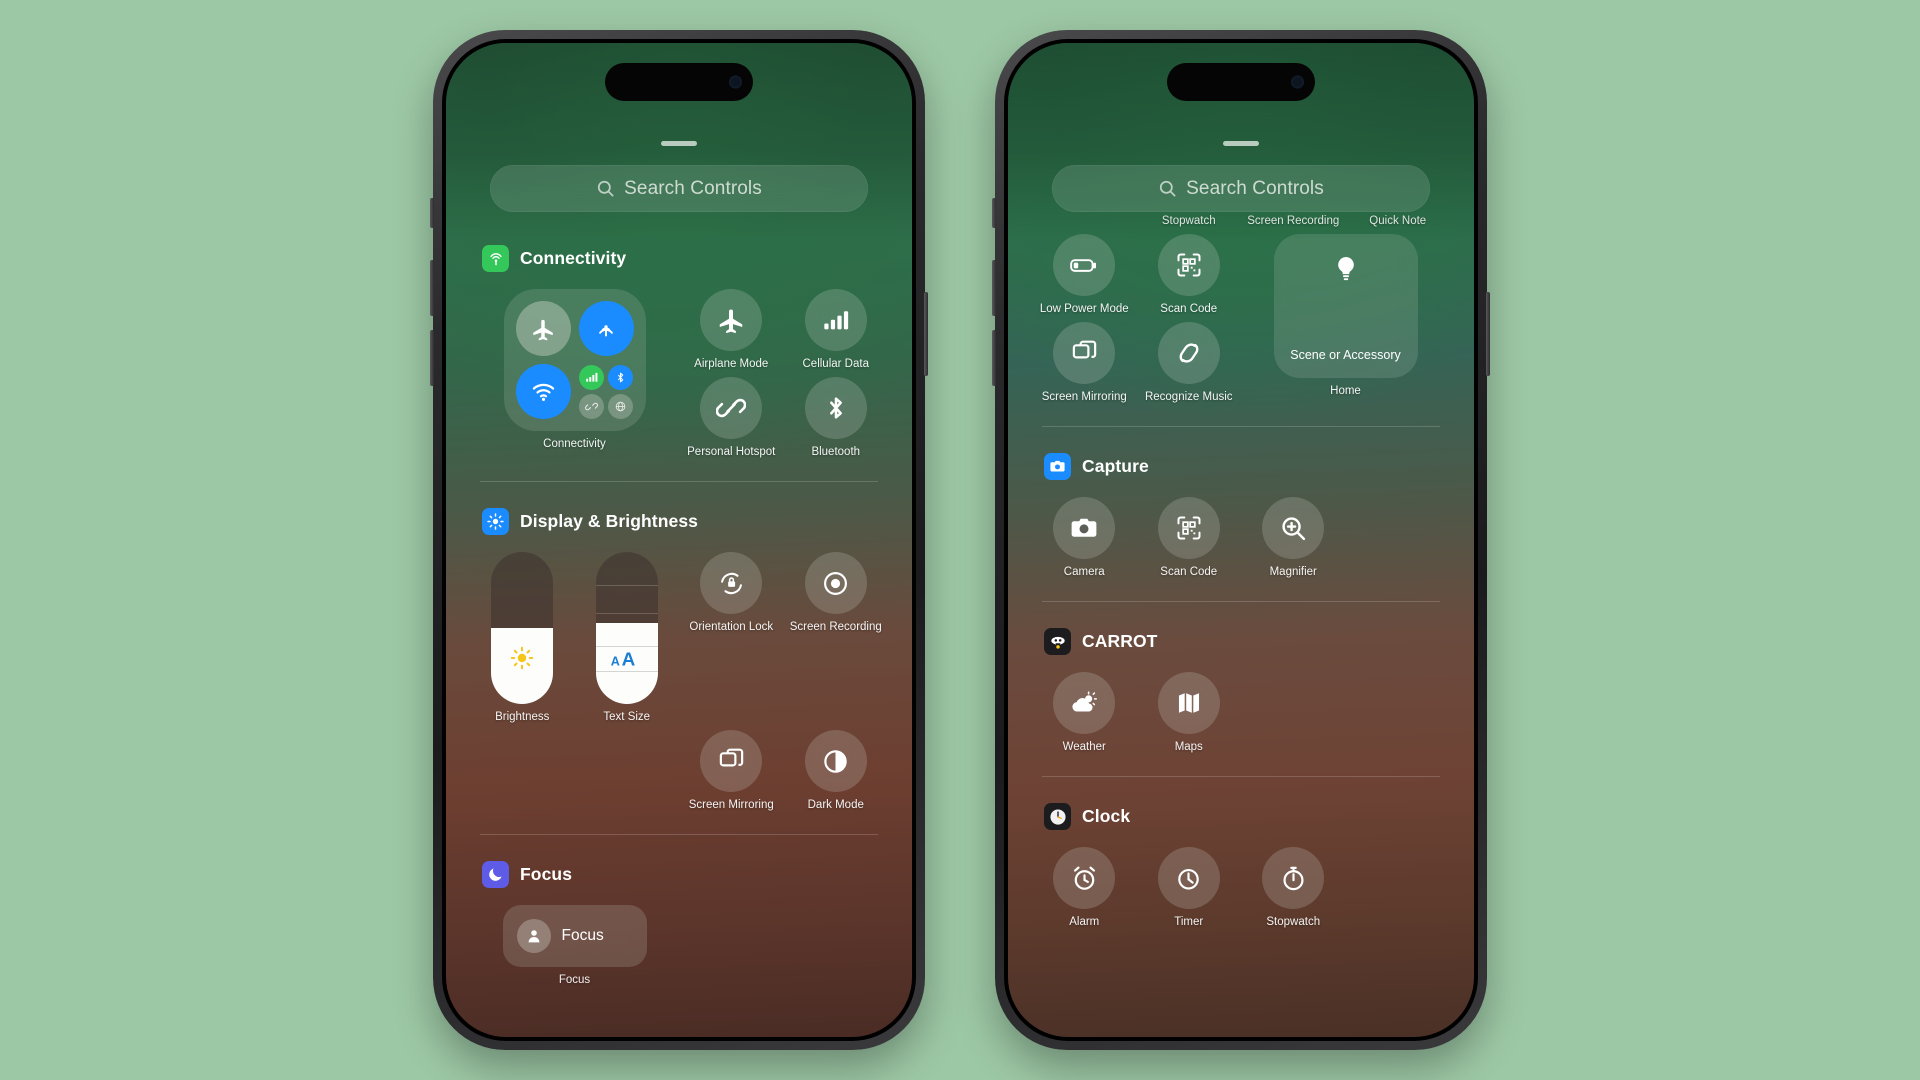 The height and width of the screenshot is (1080, 1920). Describe the element at coordinates (574, 360) in the screenshot. I see `connectivity-module-icon` at that location.